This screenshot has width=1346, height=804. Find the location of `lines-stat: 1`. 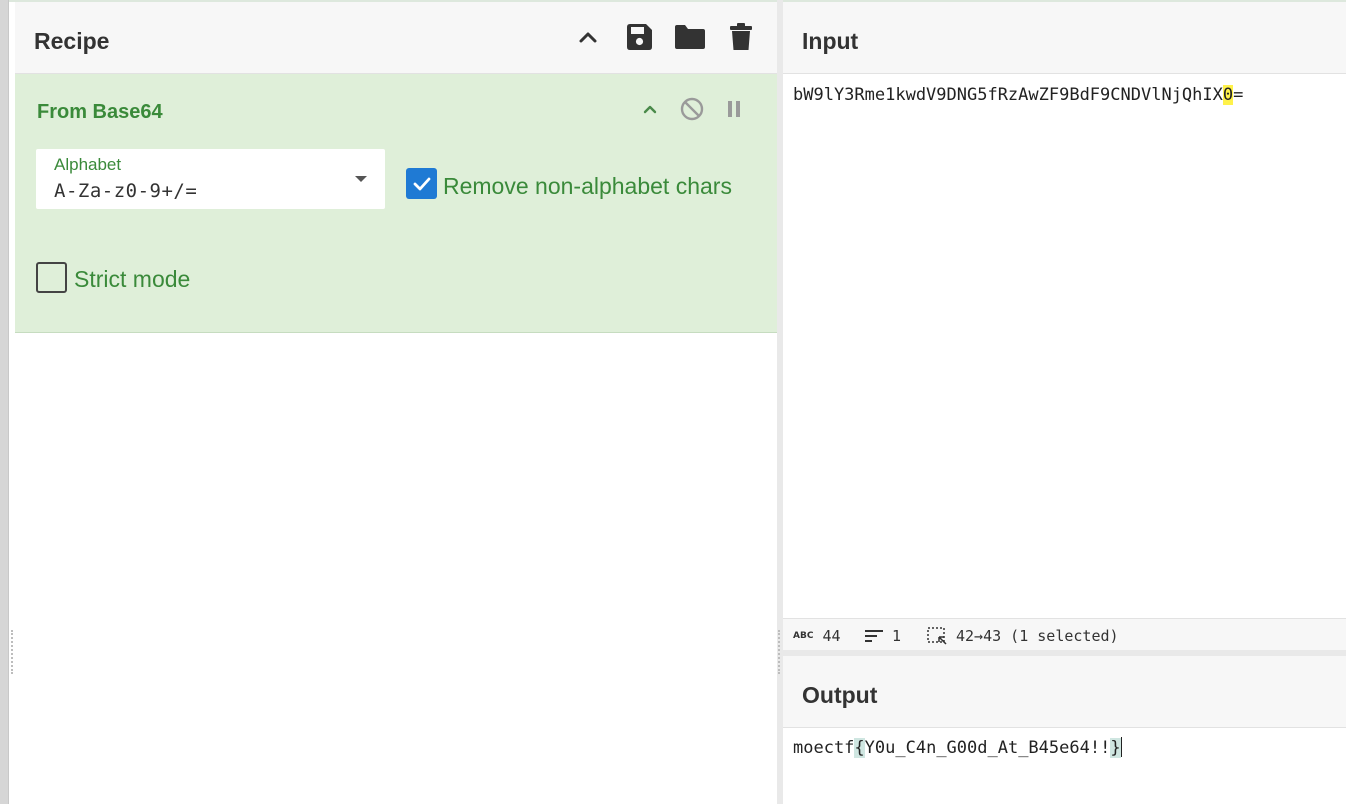

lines-stat: 1 is located at coordinates (883, 636).